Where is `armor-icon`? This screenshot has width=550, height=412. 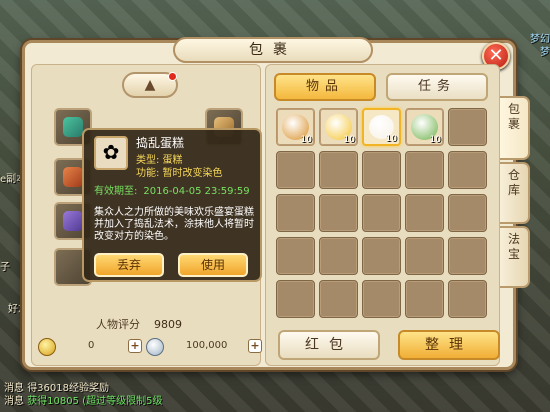
armor-icon is located at coordinates (73, 177).